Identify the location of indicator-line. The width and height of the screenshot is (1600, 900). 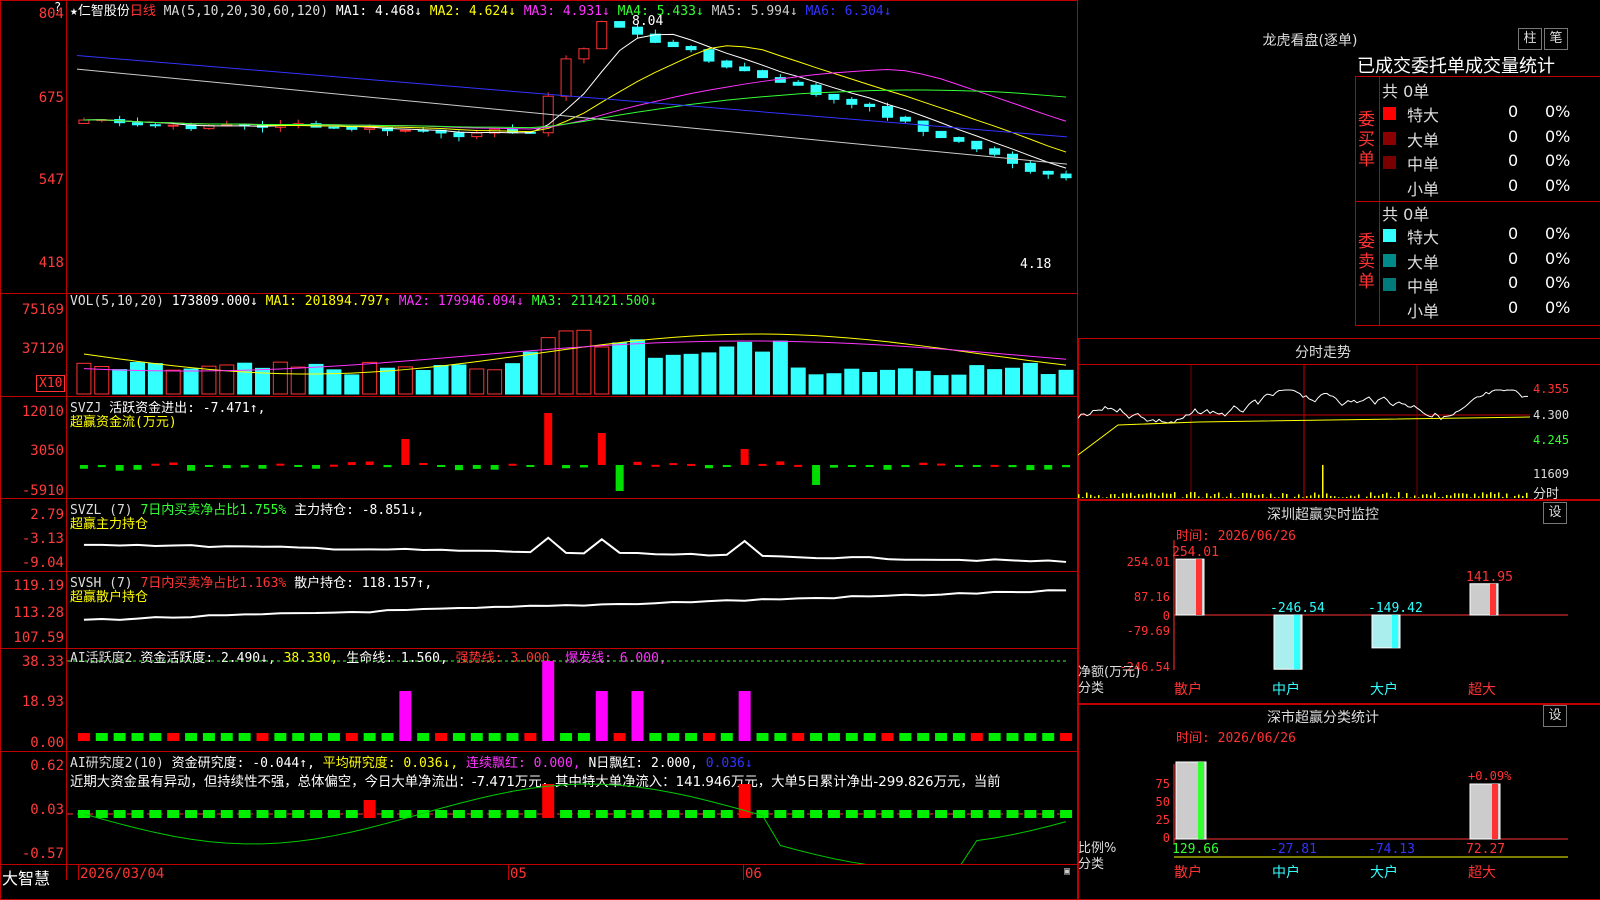
(575, 549).